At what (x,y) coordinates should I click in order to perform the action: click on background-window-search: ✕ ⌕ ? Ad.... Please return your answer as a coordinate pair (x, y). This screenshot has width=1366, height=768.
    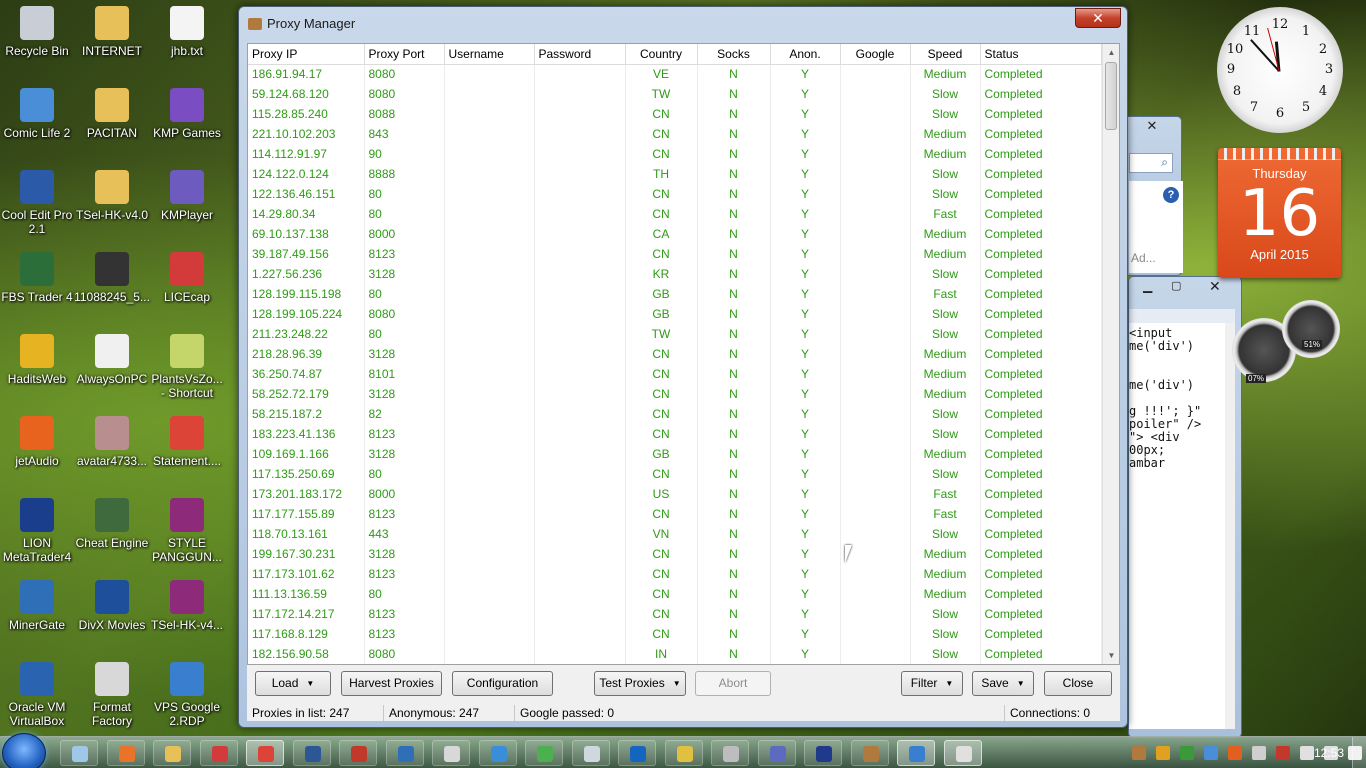
    Looking at the image, I should click on (1151, 196).